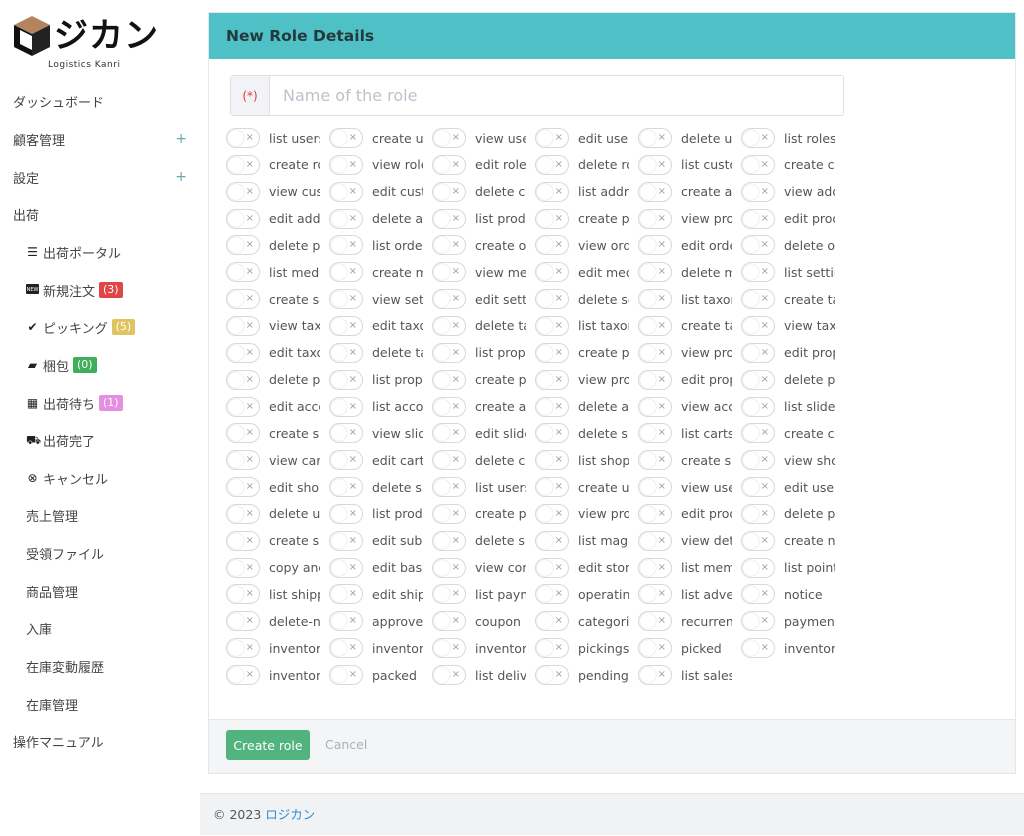  What do you see at coordinates (482, 299) in the screenshot?
I see `permission-toggle-item: edit settings` at bounding box center [482, 299].